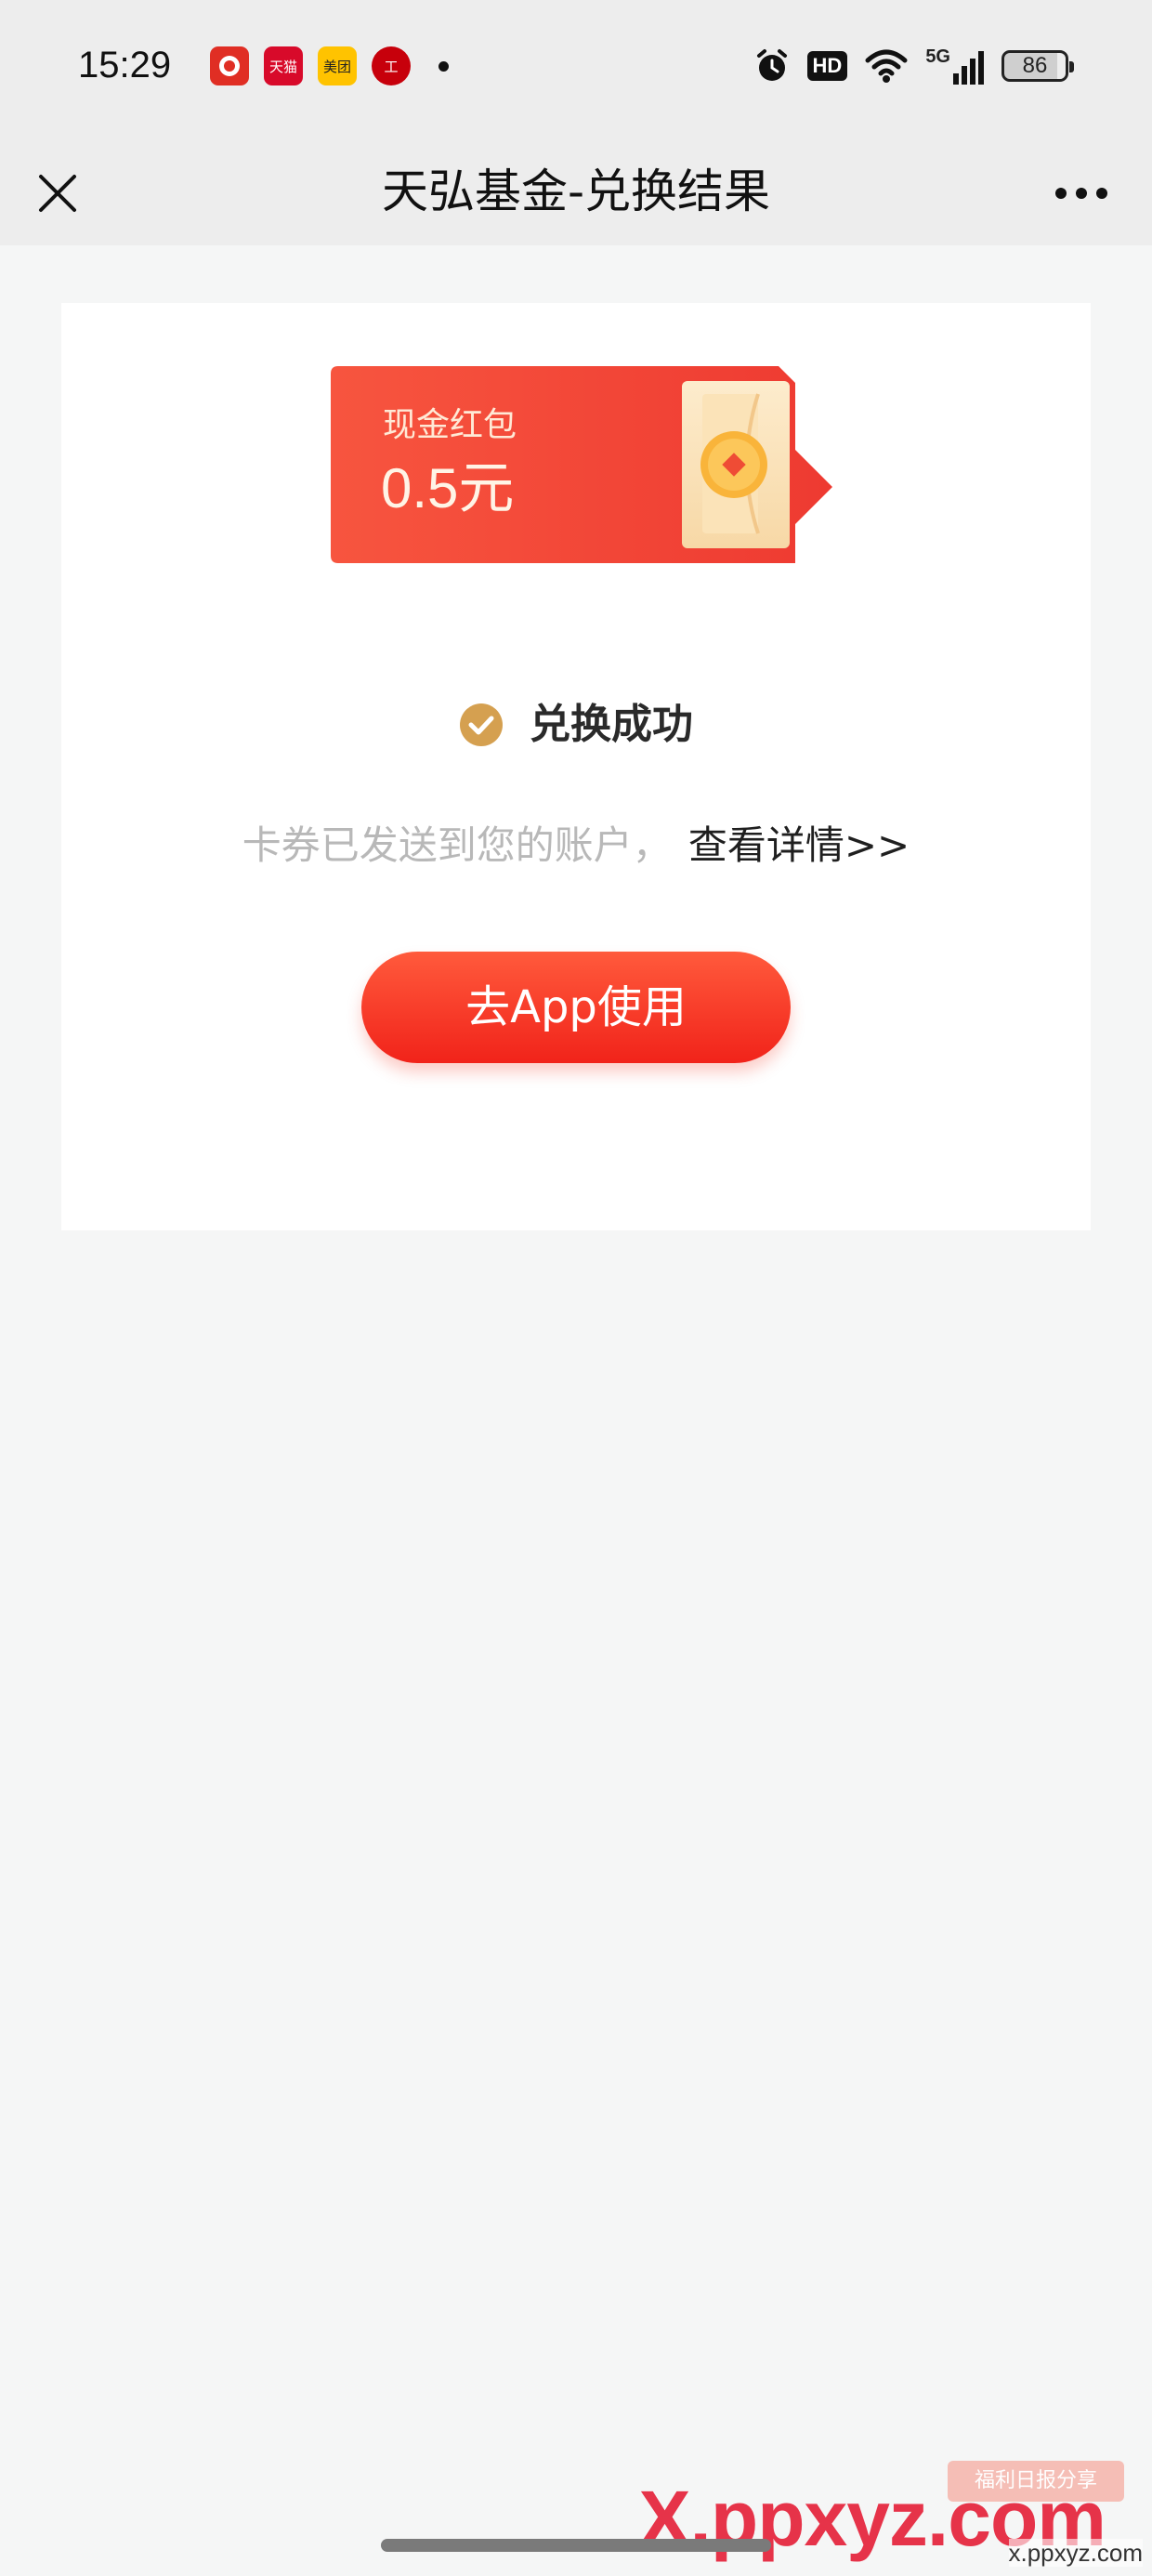 The width and height of the screenshot is (1152, 2576). I want to click on pinduoduo-app-icon, so click(229, 65).